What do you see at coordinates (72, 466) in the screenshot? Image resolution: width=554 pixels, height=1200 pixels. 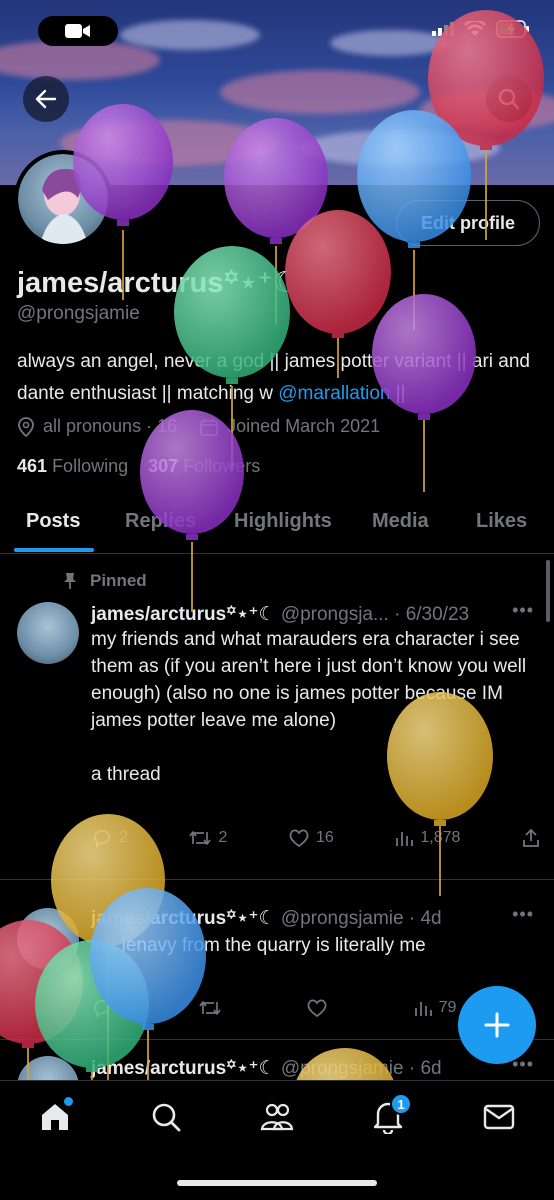 I see `following-link: 461 Following` at bounding box center [72, 466].